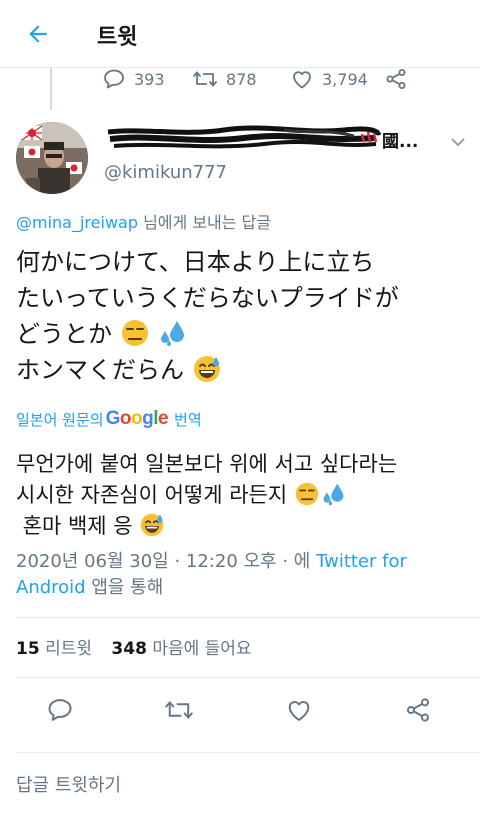 The height and width of the screenshot is (817, 480). I want to click on tweet-action-bar, so click(240, 710).